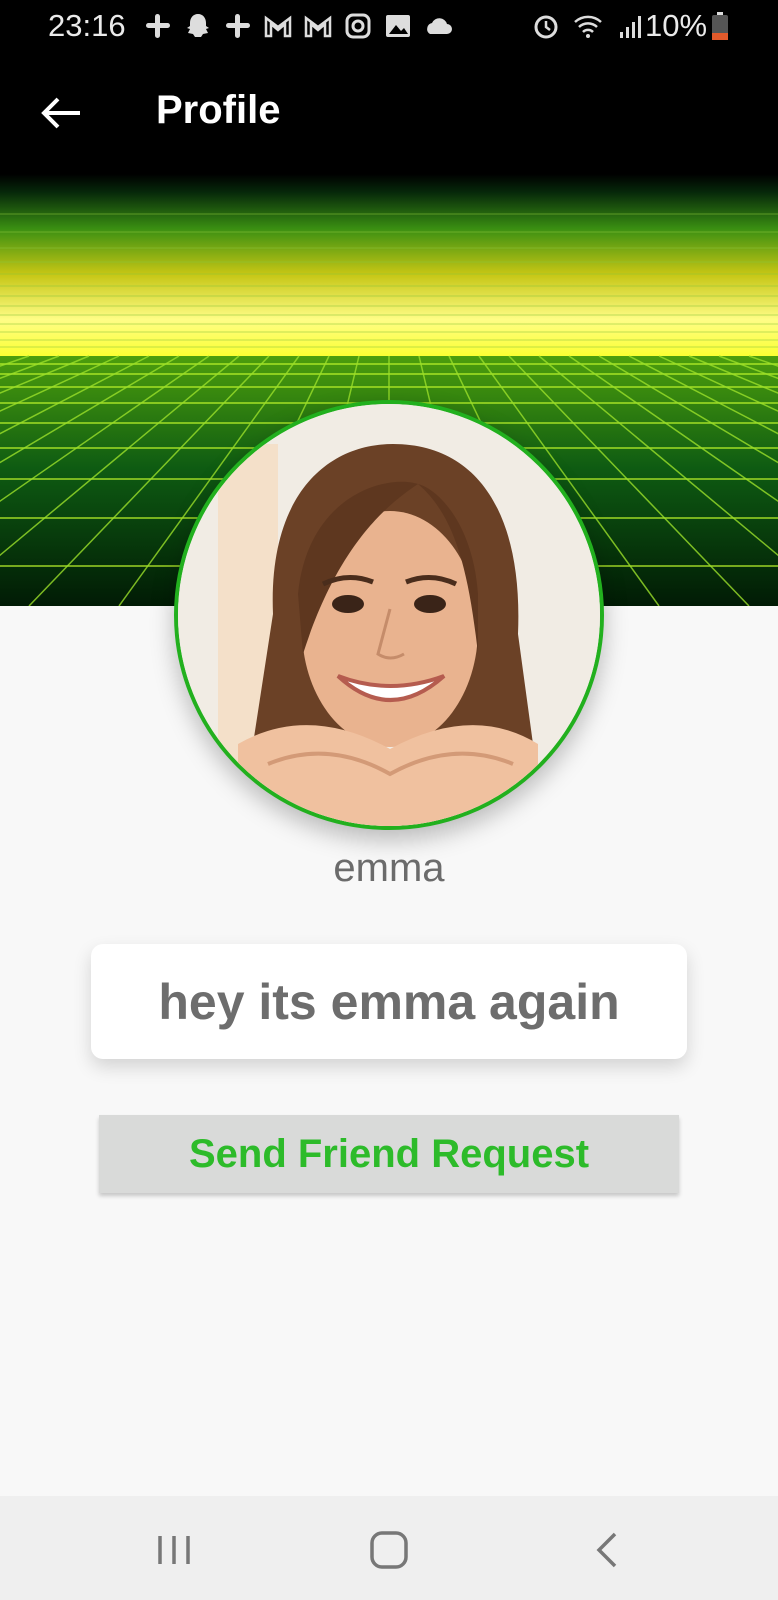  What do you see at coordinates (389, 868) in the screenshot?
I see `username: emma` at bounding box center [389, 868].